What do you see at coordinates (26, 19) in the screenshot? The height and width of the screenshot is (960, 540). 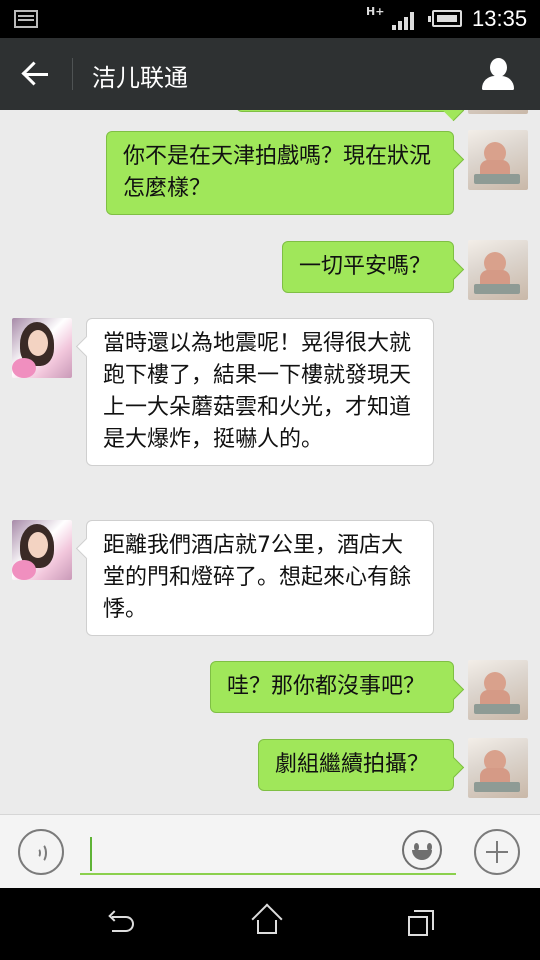 I see `notification-icon` at bounding box center [26, 19].